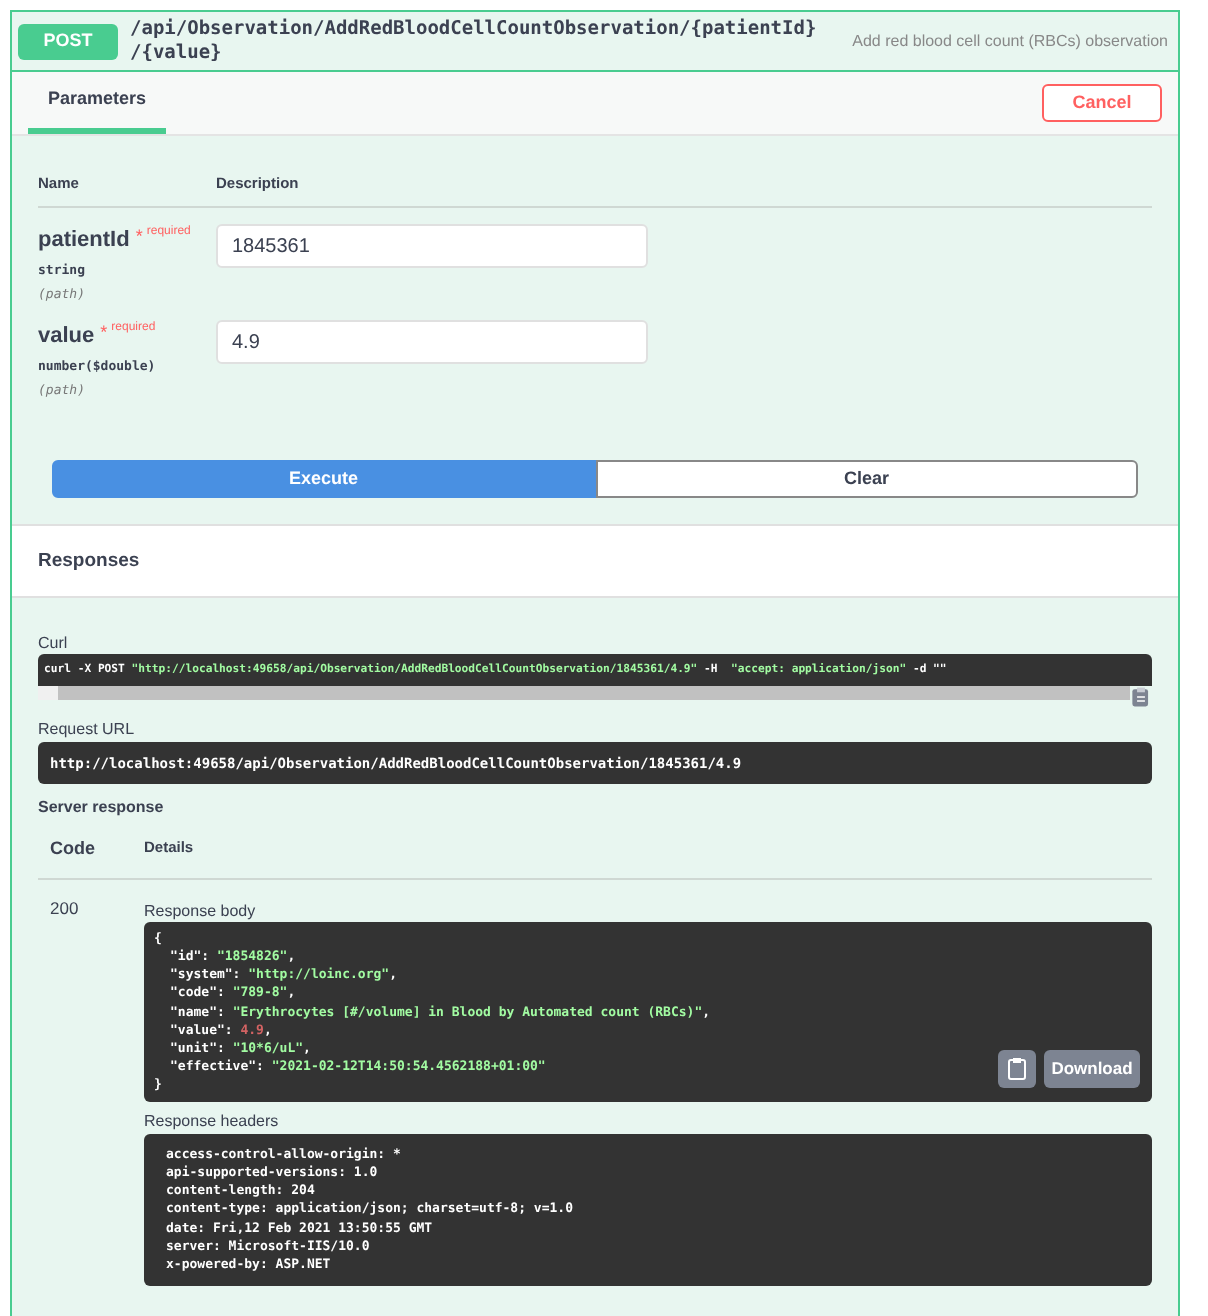 The width and height of the screenshot is (1208, 1316). Describe the element at coordinates (584, 693) in the screenshot. I see `horizontal-scrollbar` at that location.